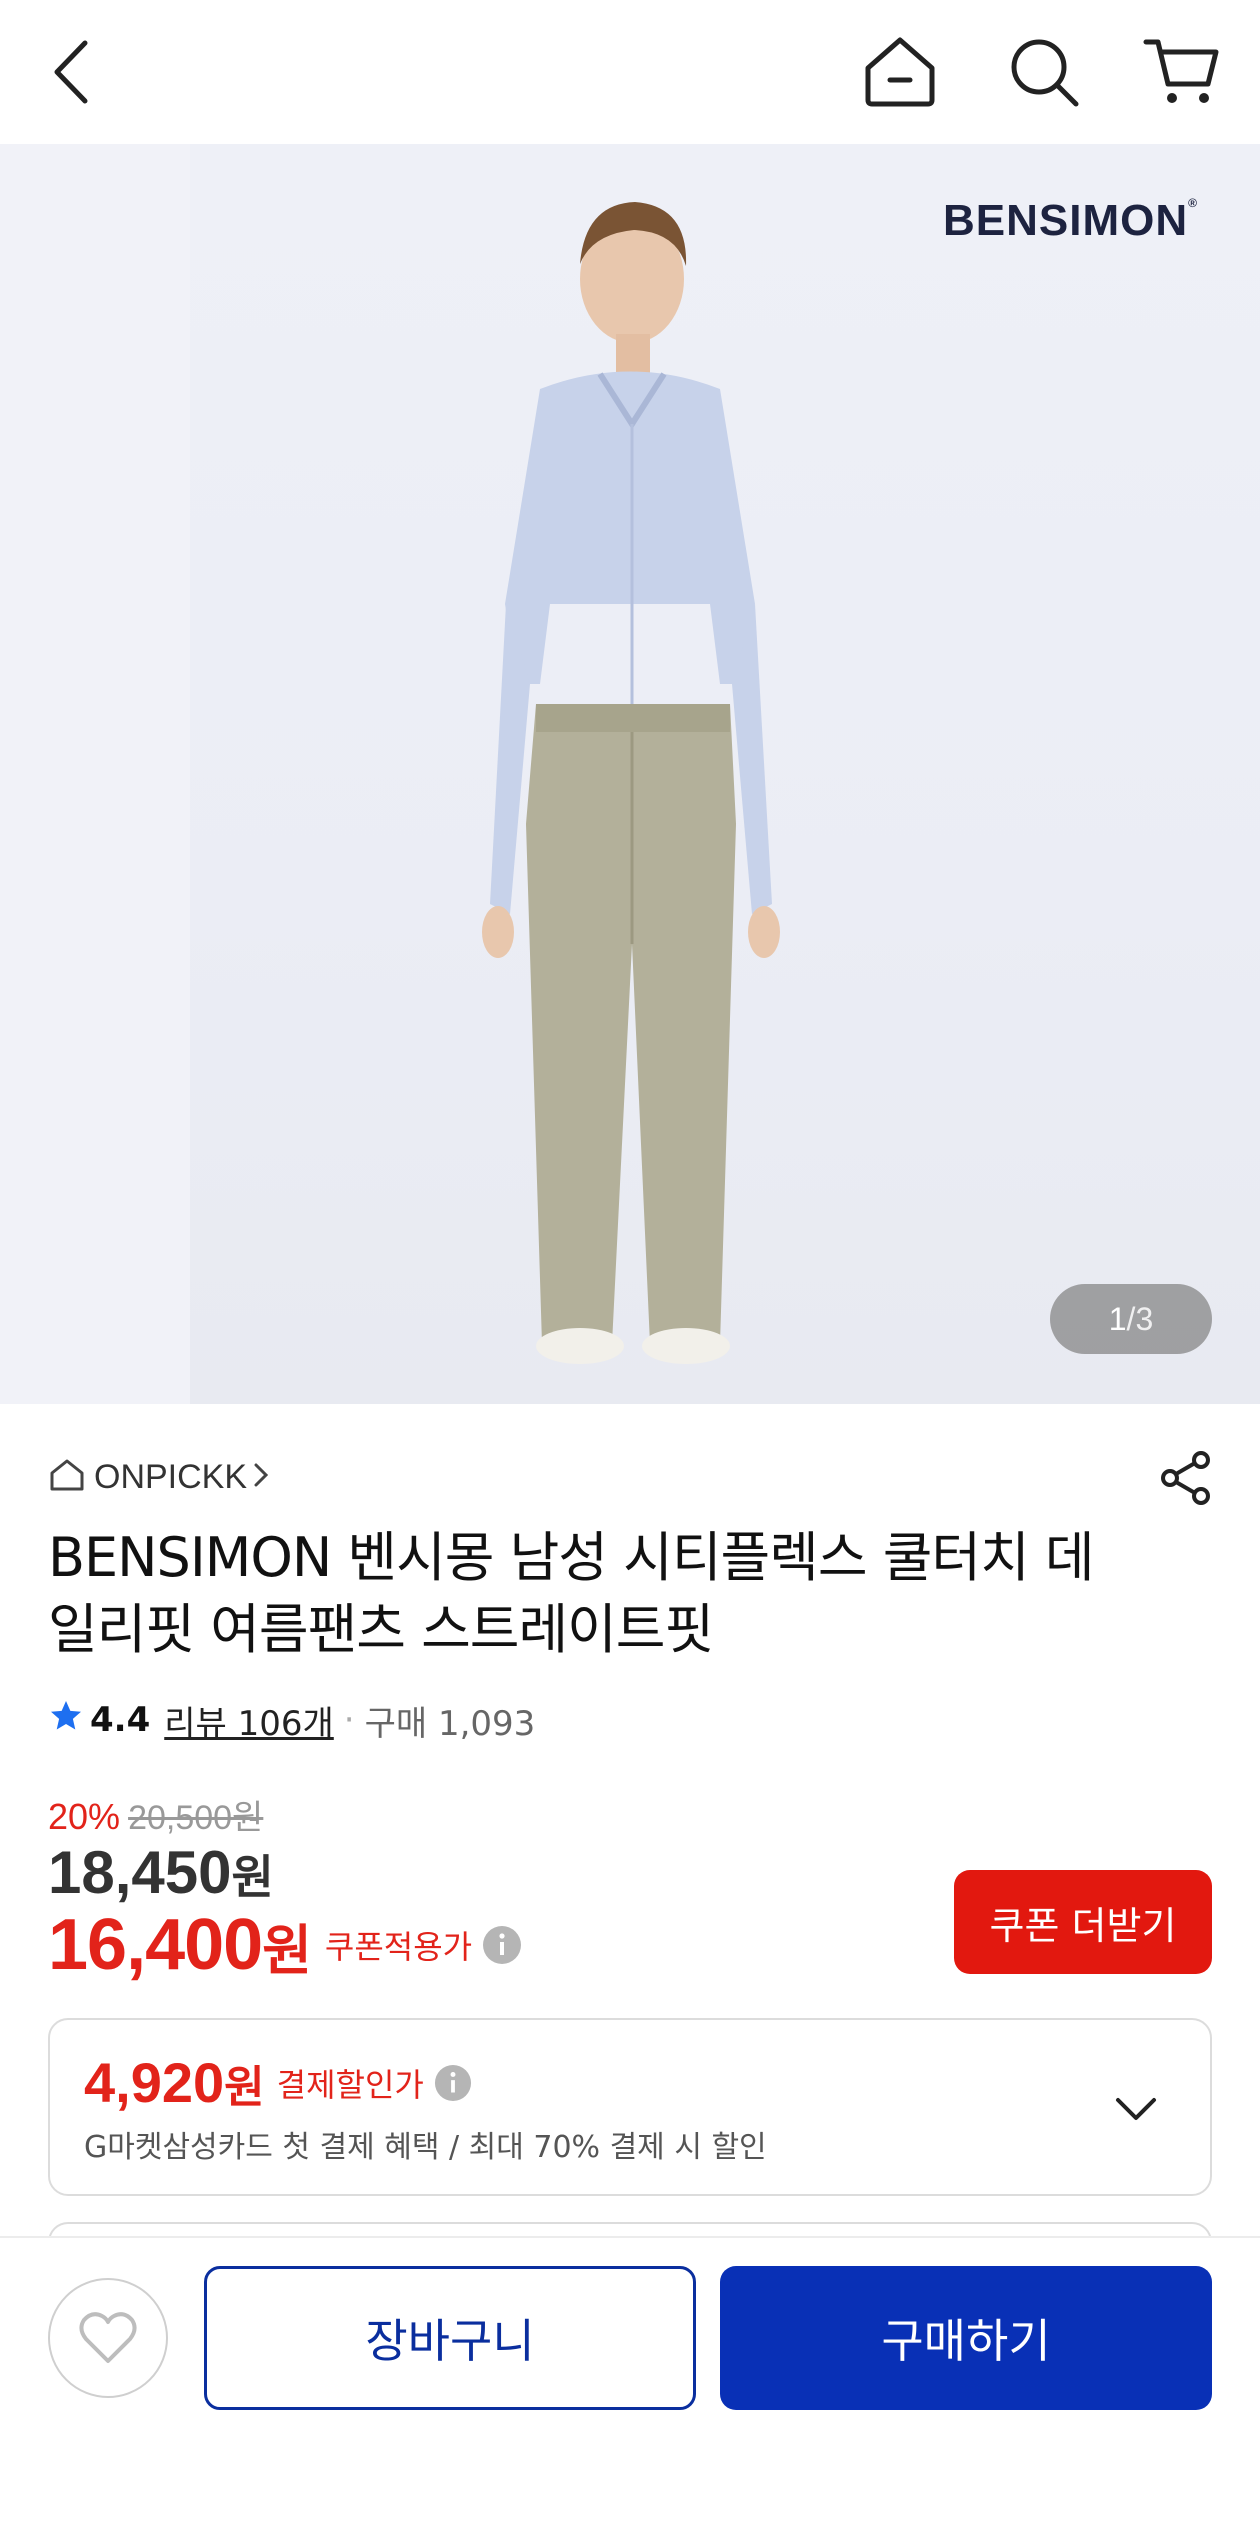 This screenshot has height=2532, width=1260. Describe the element at coordinates (398, 1947) in the screenshot. I see `coupon-price-label: 쿠폰적용가` at that location.